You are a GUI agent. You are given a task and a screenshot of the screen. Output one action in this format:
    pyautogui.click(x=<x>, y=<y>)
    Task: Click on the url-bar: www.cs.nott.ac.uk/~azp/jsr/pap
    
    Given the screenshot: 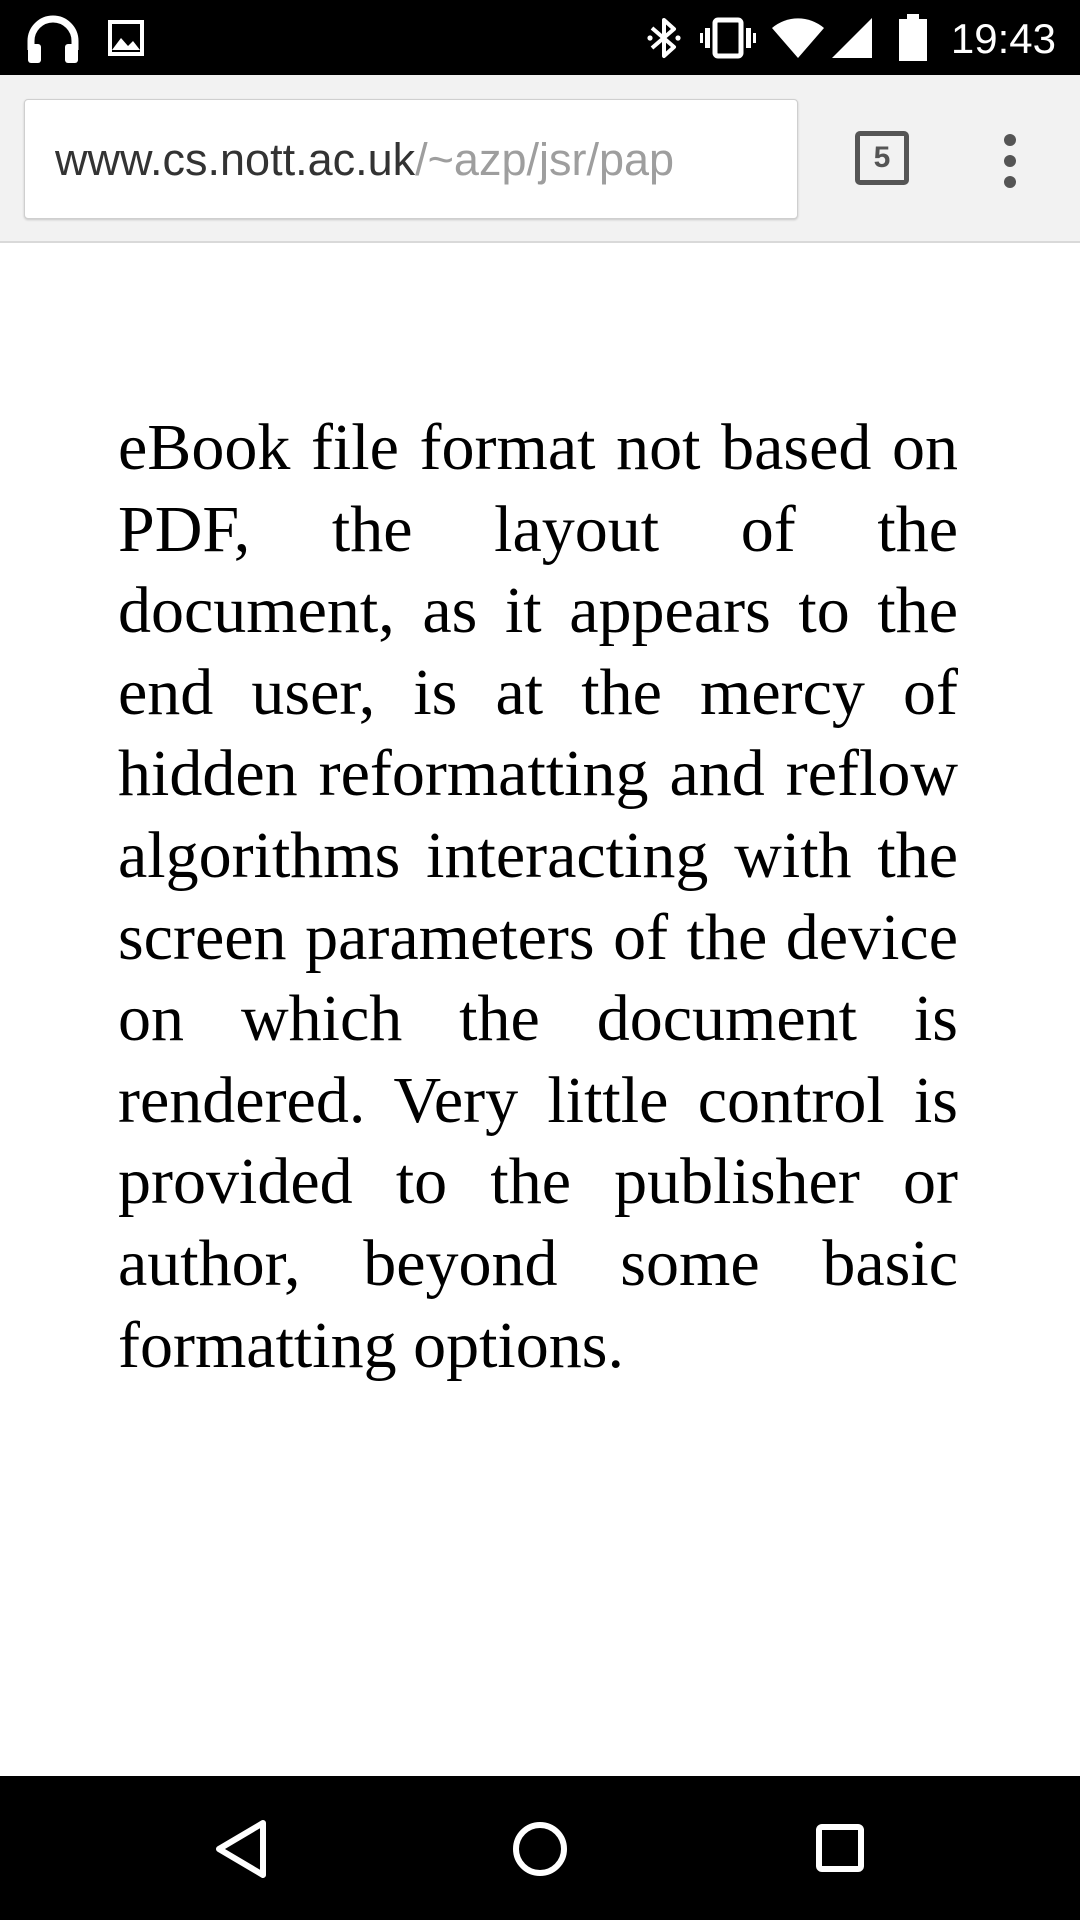 What is the action you would take?
    pyautogui.click(x=411, y=159)
    